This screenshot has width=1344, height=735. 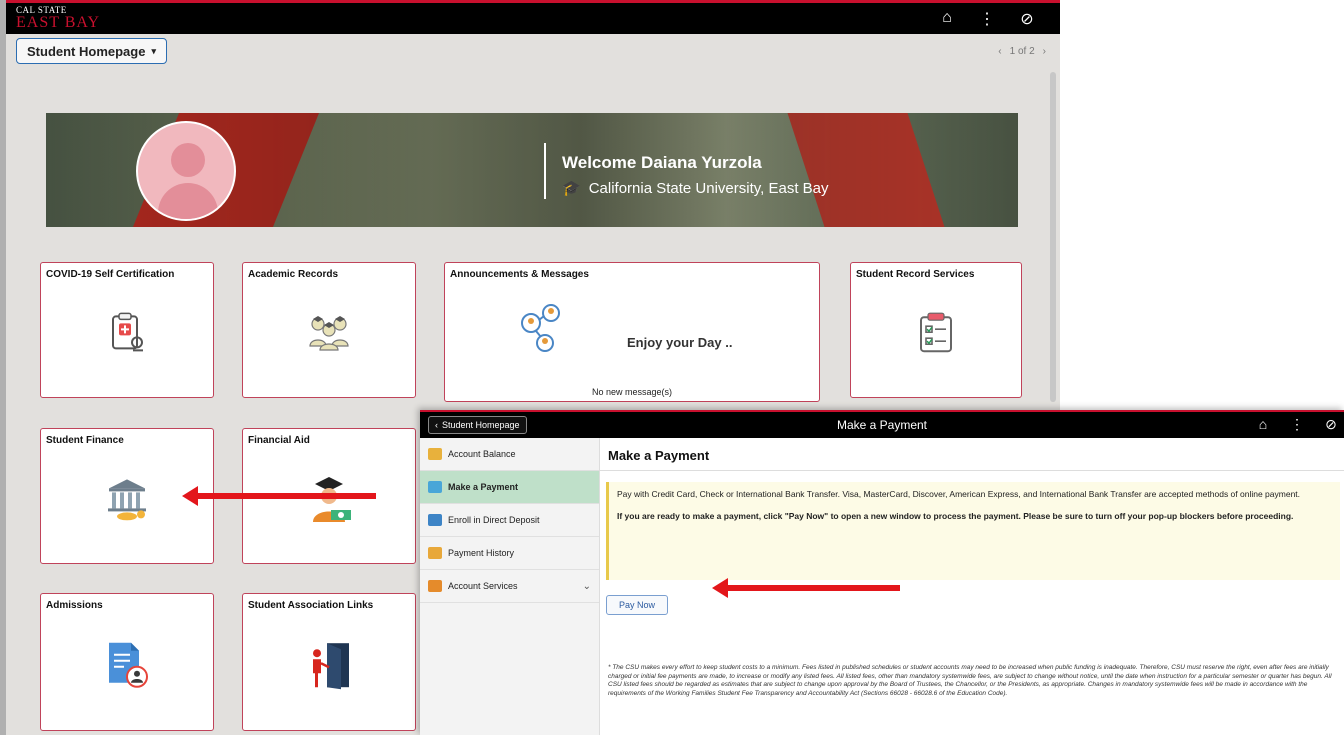 I want to click on homepage-selector-dropdown: Student Homepage ▾, so click(x=91, y=51).